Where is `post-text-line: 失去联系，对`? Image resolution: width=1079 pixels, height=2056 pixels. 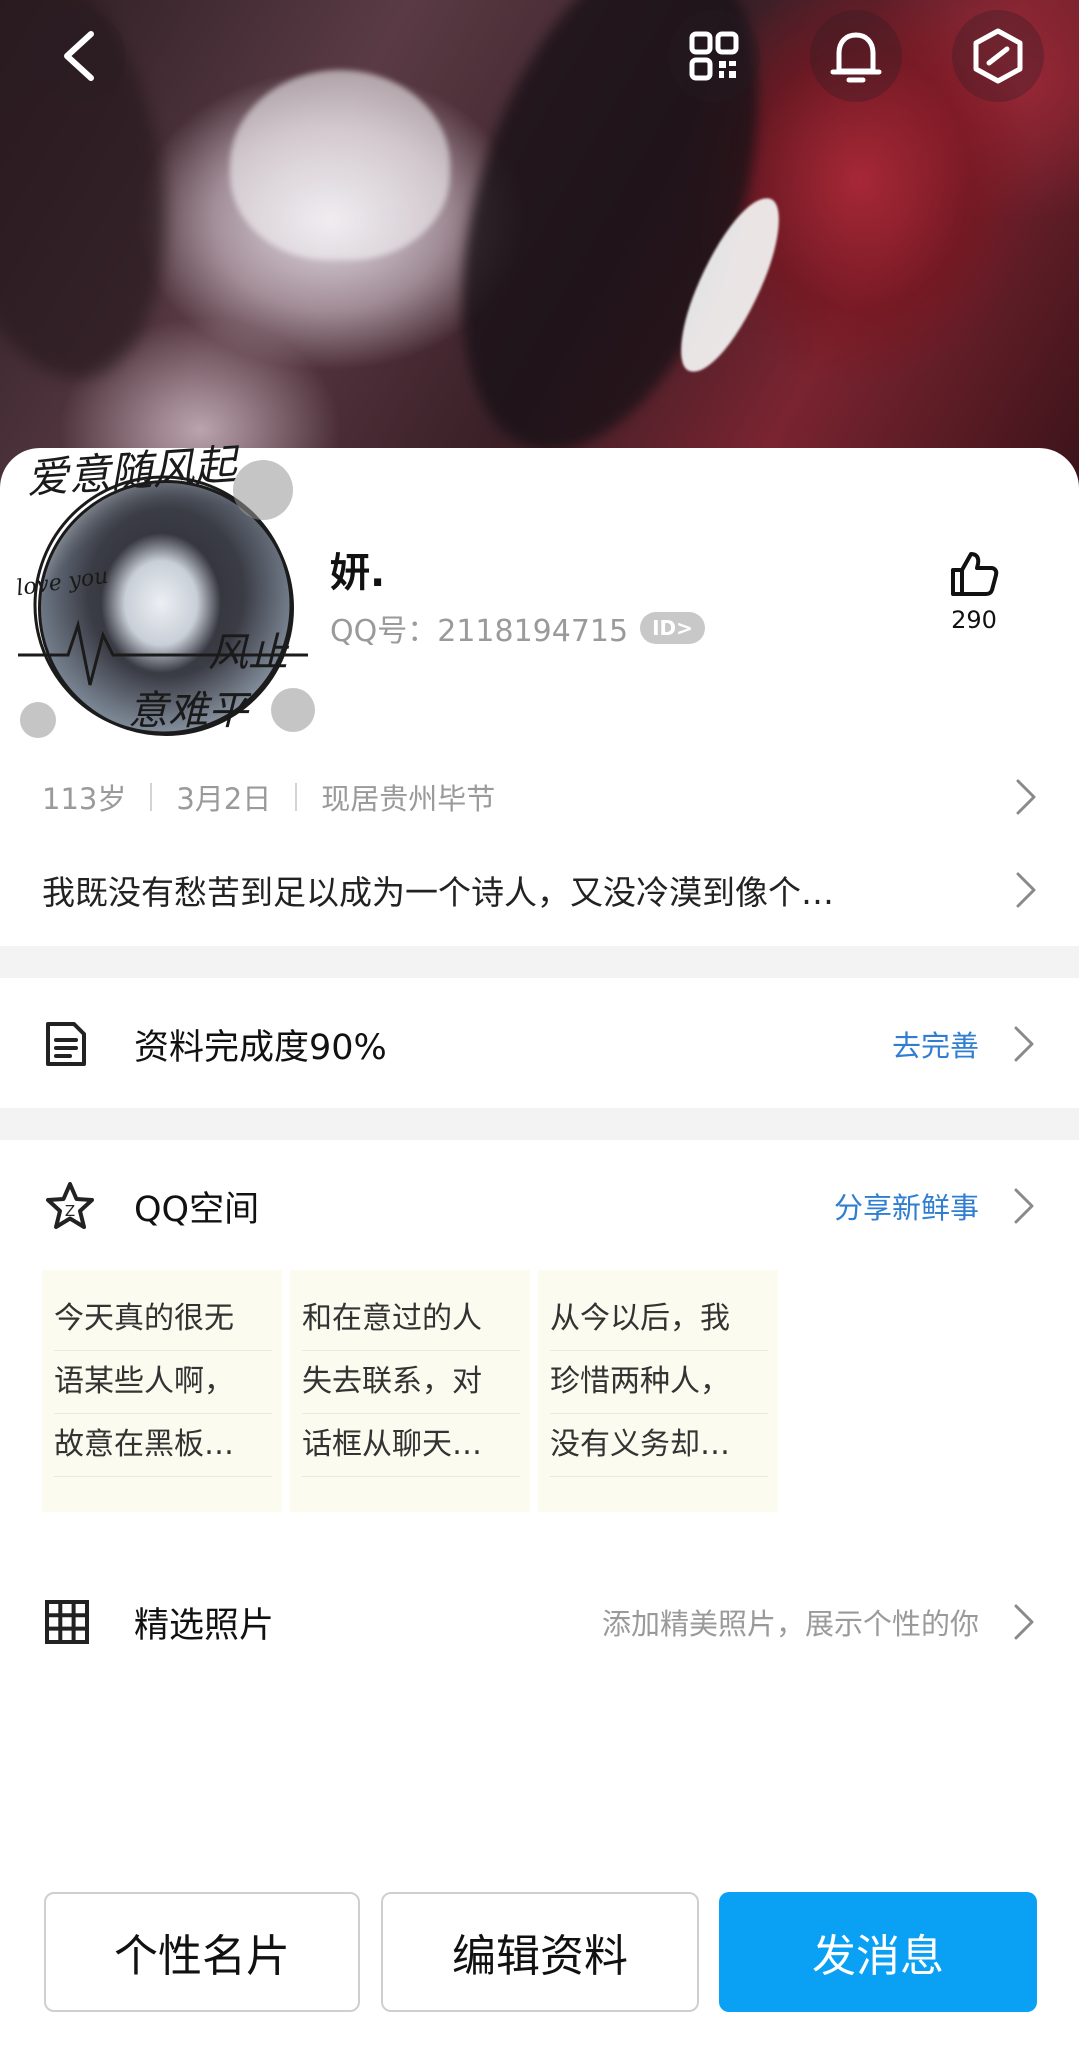
post-text-line: 失去联系，对 is located at coordinates (411, 1382).